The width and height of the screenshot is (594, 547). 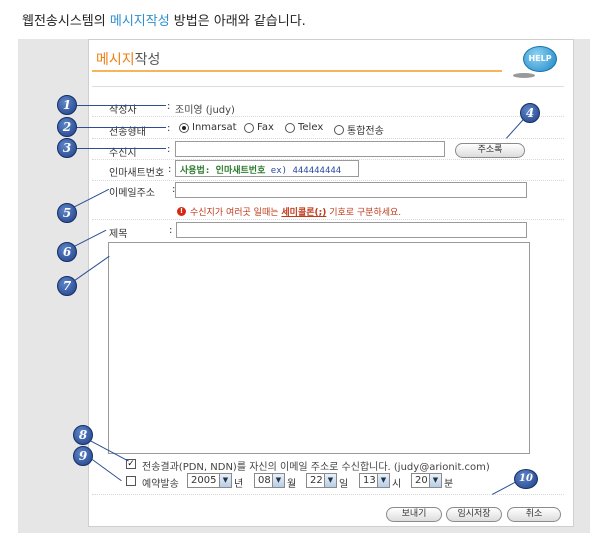 I want to click on help-icon-shadow, so click(x=524, y=75).